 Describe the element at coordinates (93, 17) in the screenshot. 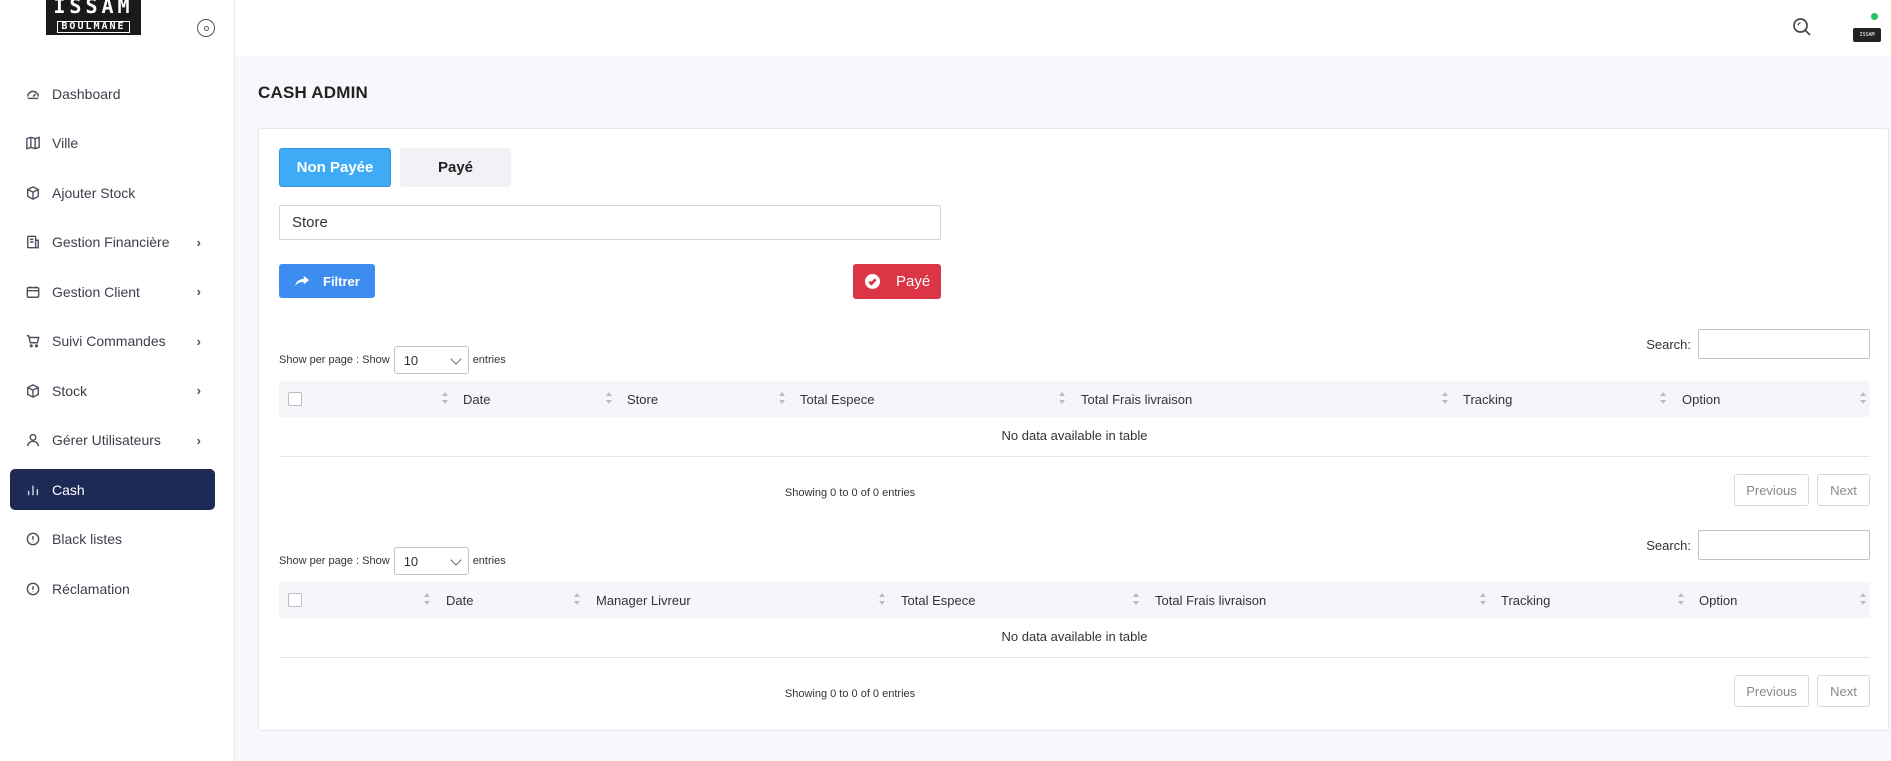

I see `brand-logo: ISSAM BOULMANE` at that location.